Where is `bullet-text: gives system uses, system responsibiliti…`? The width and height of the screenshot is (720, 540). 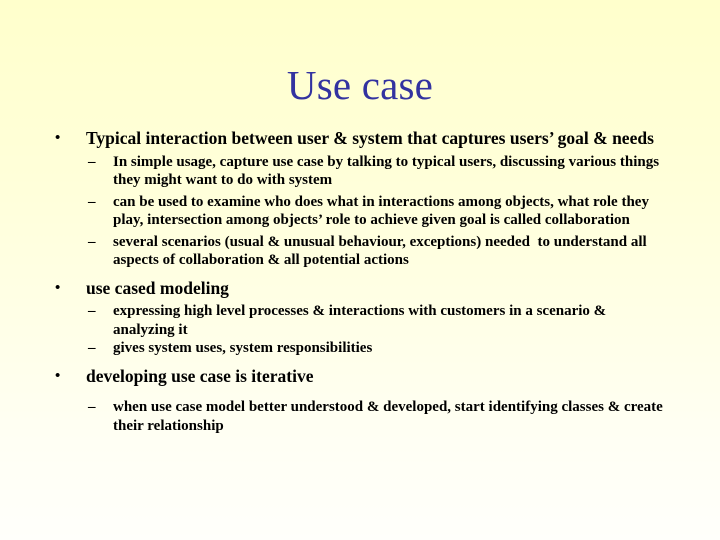 bullet-text: gives system uses, system responsibiliti… is located at coordinates (243, 348).